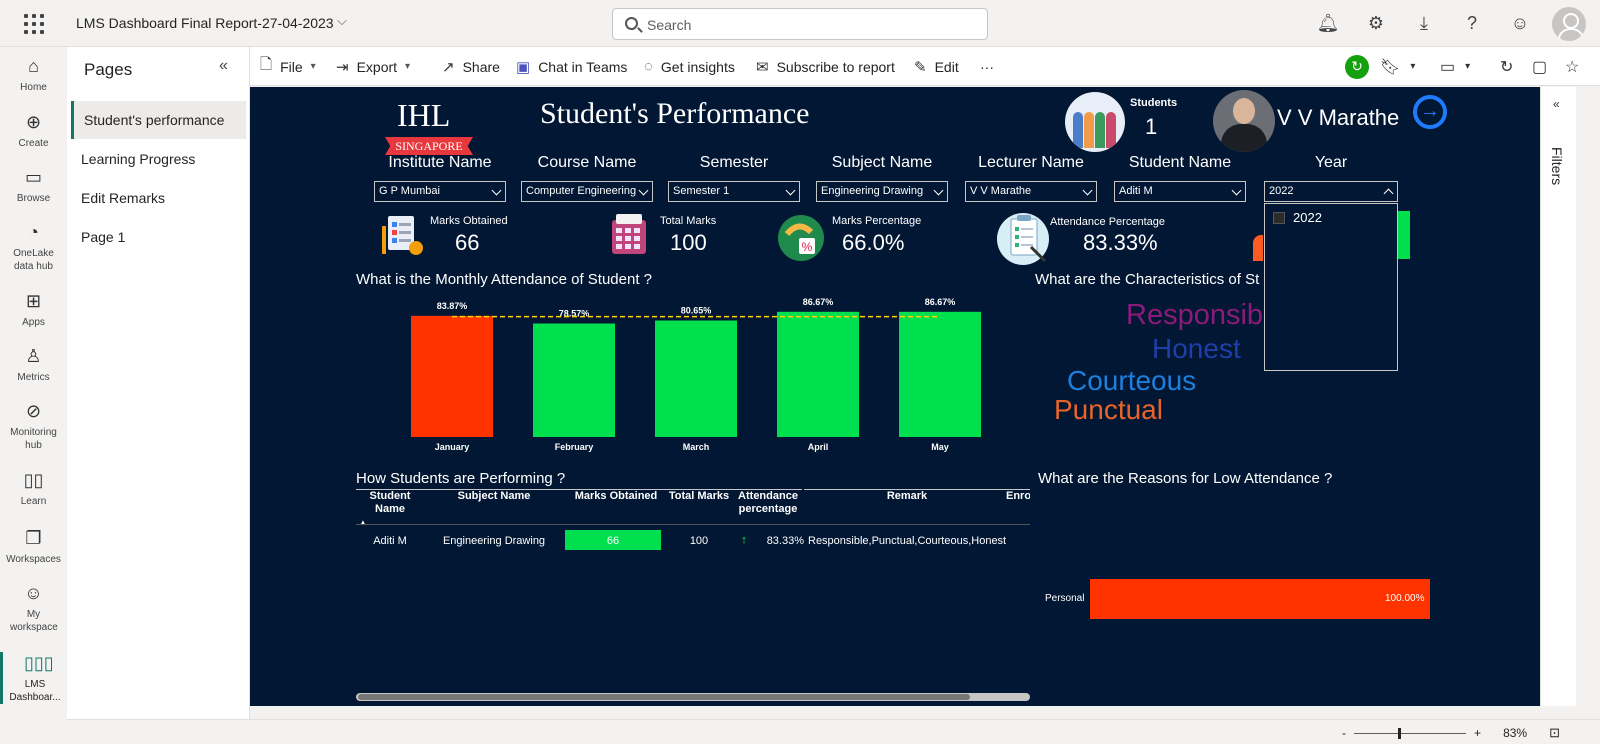 This screenshot has width=1600, height=744. What do you see at coordinates (1154, 103) in the screenshot?
I see `students-label: Students` at bounding box center [1154, 103].